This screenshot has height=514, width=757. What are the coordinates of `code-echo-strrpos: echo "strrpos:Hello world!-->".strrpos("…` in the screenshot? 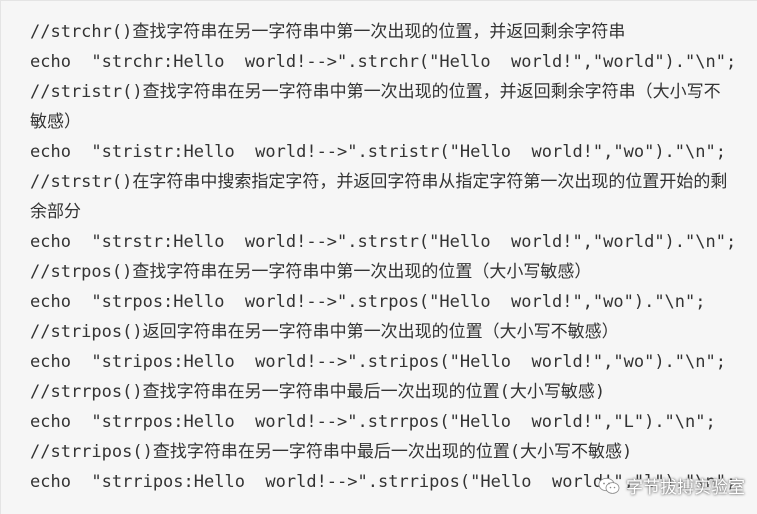 It's located at (373, 422).